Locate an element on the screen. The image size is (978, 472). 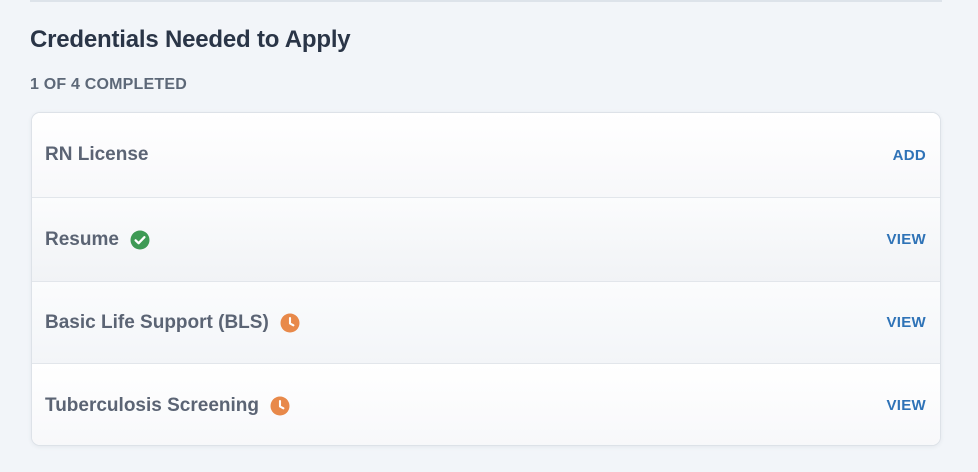
top-divider is located at coordinates (486, 1).